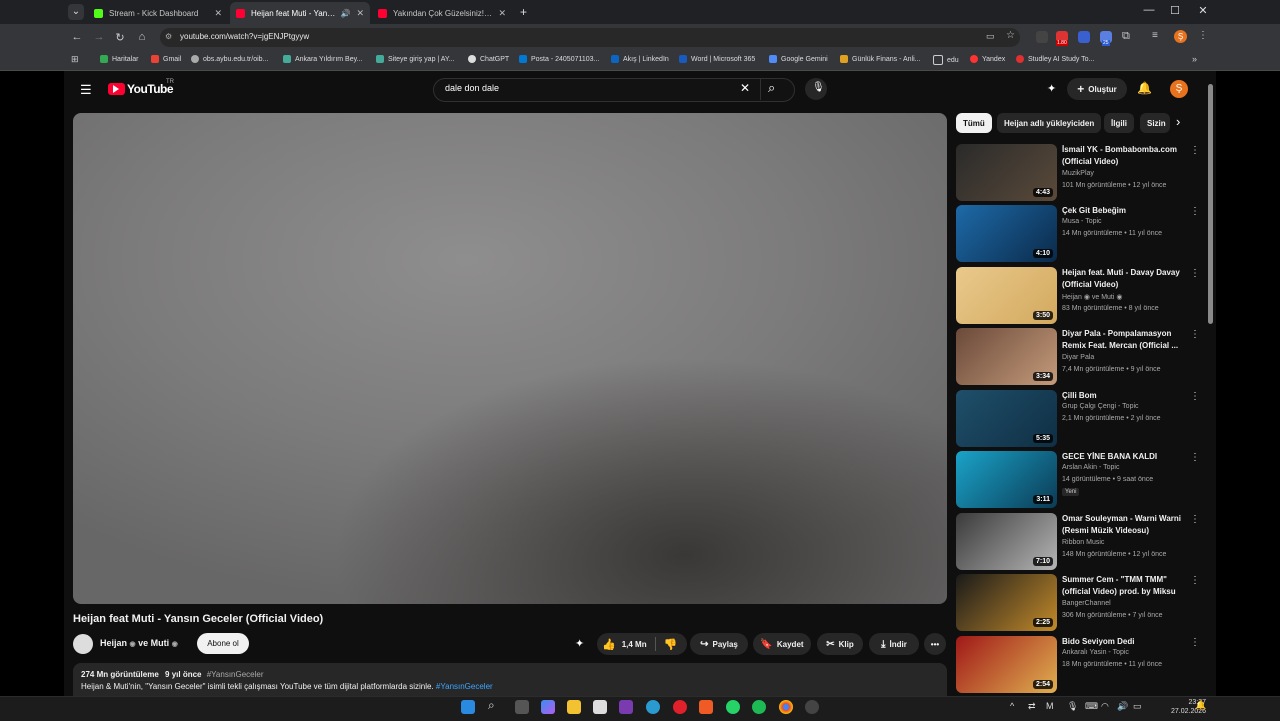  Describe the element at coordinates (706, 707) in the screenshot. I see `brave-icon` at that location.